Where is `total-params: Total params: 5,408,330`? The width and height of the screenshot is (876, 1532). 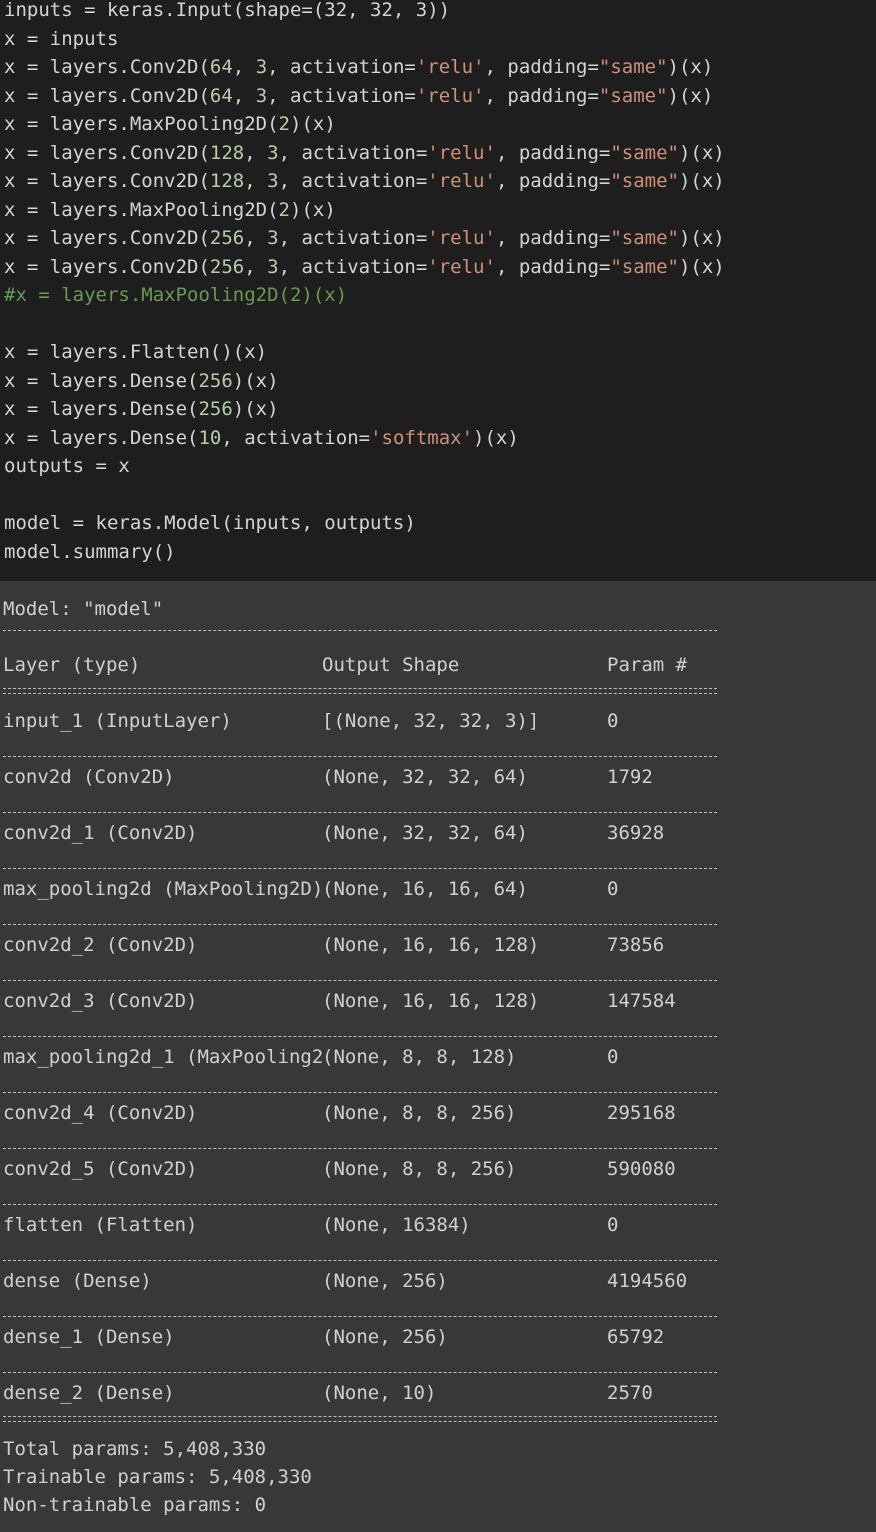 total-params: Total params: 5,408,330 is located at coordinates (135, 1449).